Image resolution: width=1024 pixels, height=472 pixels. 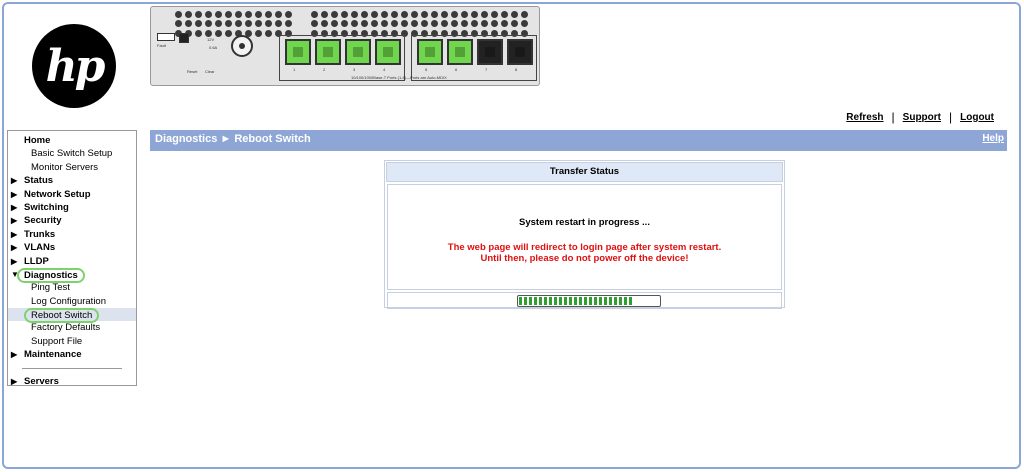 I want to click on port-number-3: 3, so click(x=354, y=69).